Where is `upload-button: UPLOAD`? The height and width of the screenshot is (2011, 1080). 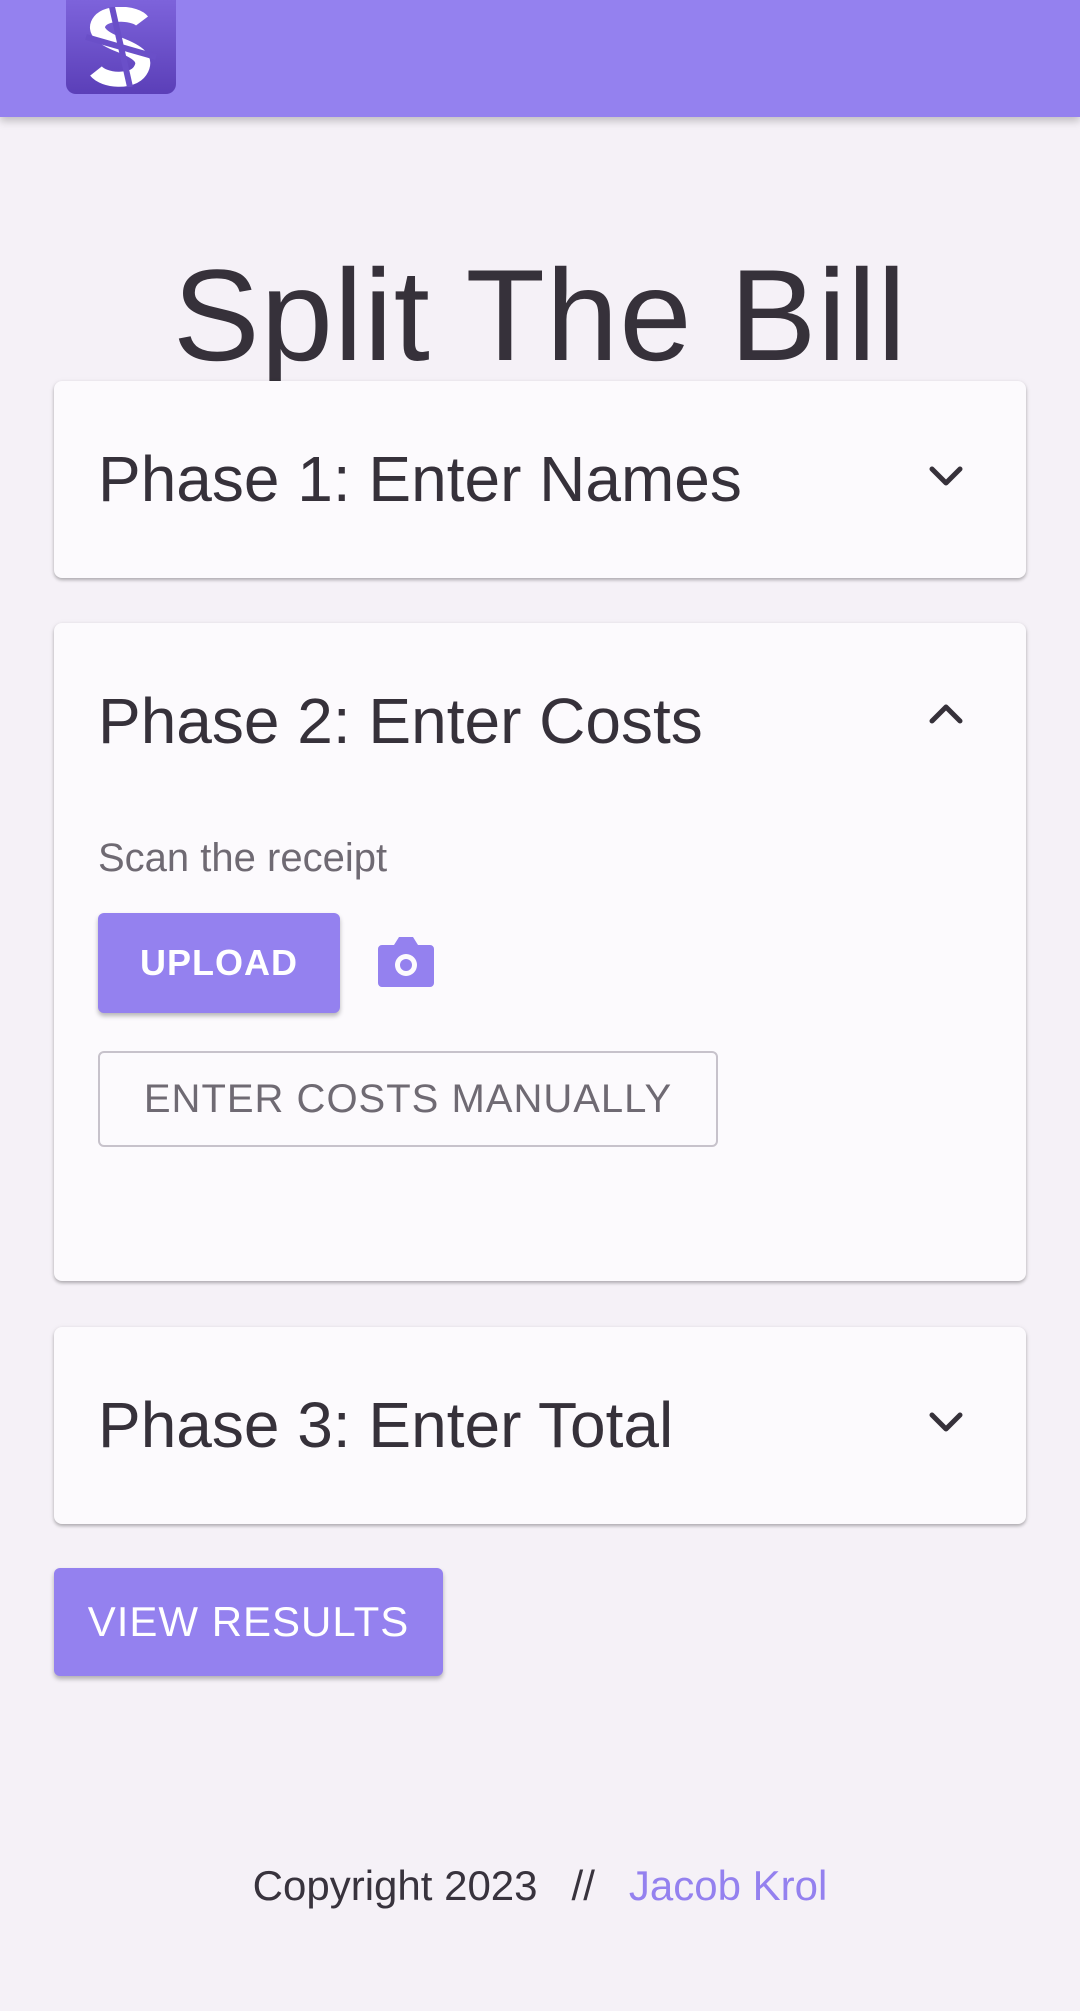 upload-button: UPLOAD is located at coordinates (219, 963).